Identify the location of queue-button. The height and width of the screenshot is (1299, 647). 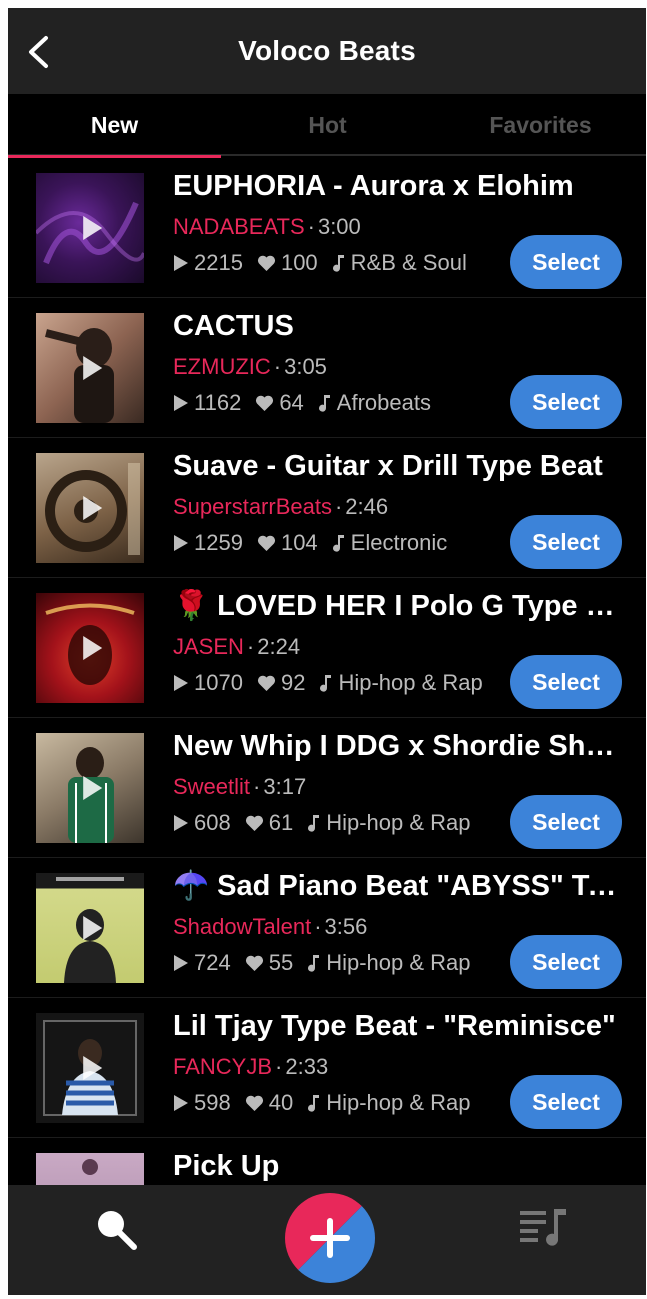
(543, 1228).